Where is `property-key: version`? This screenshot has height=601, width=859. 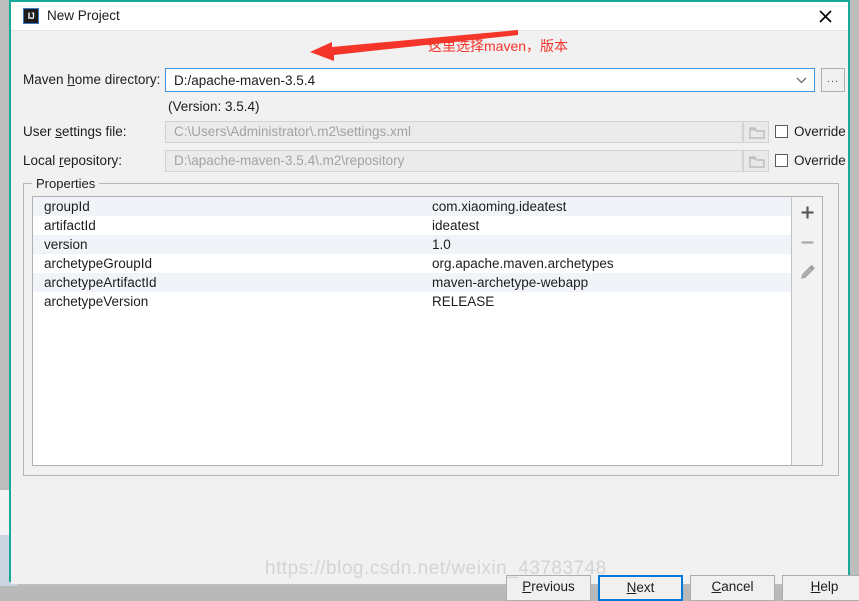
property-key: version is located at coordinates (66, 244).